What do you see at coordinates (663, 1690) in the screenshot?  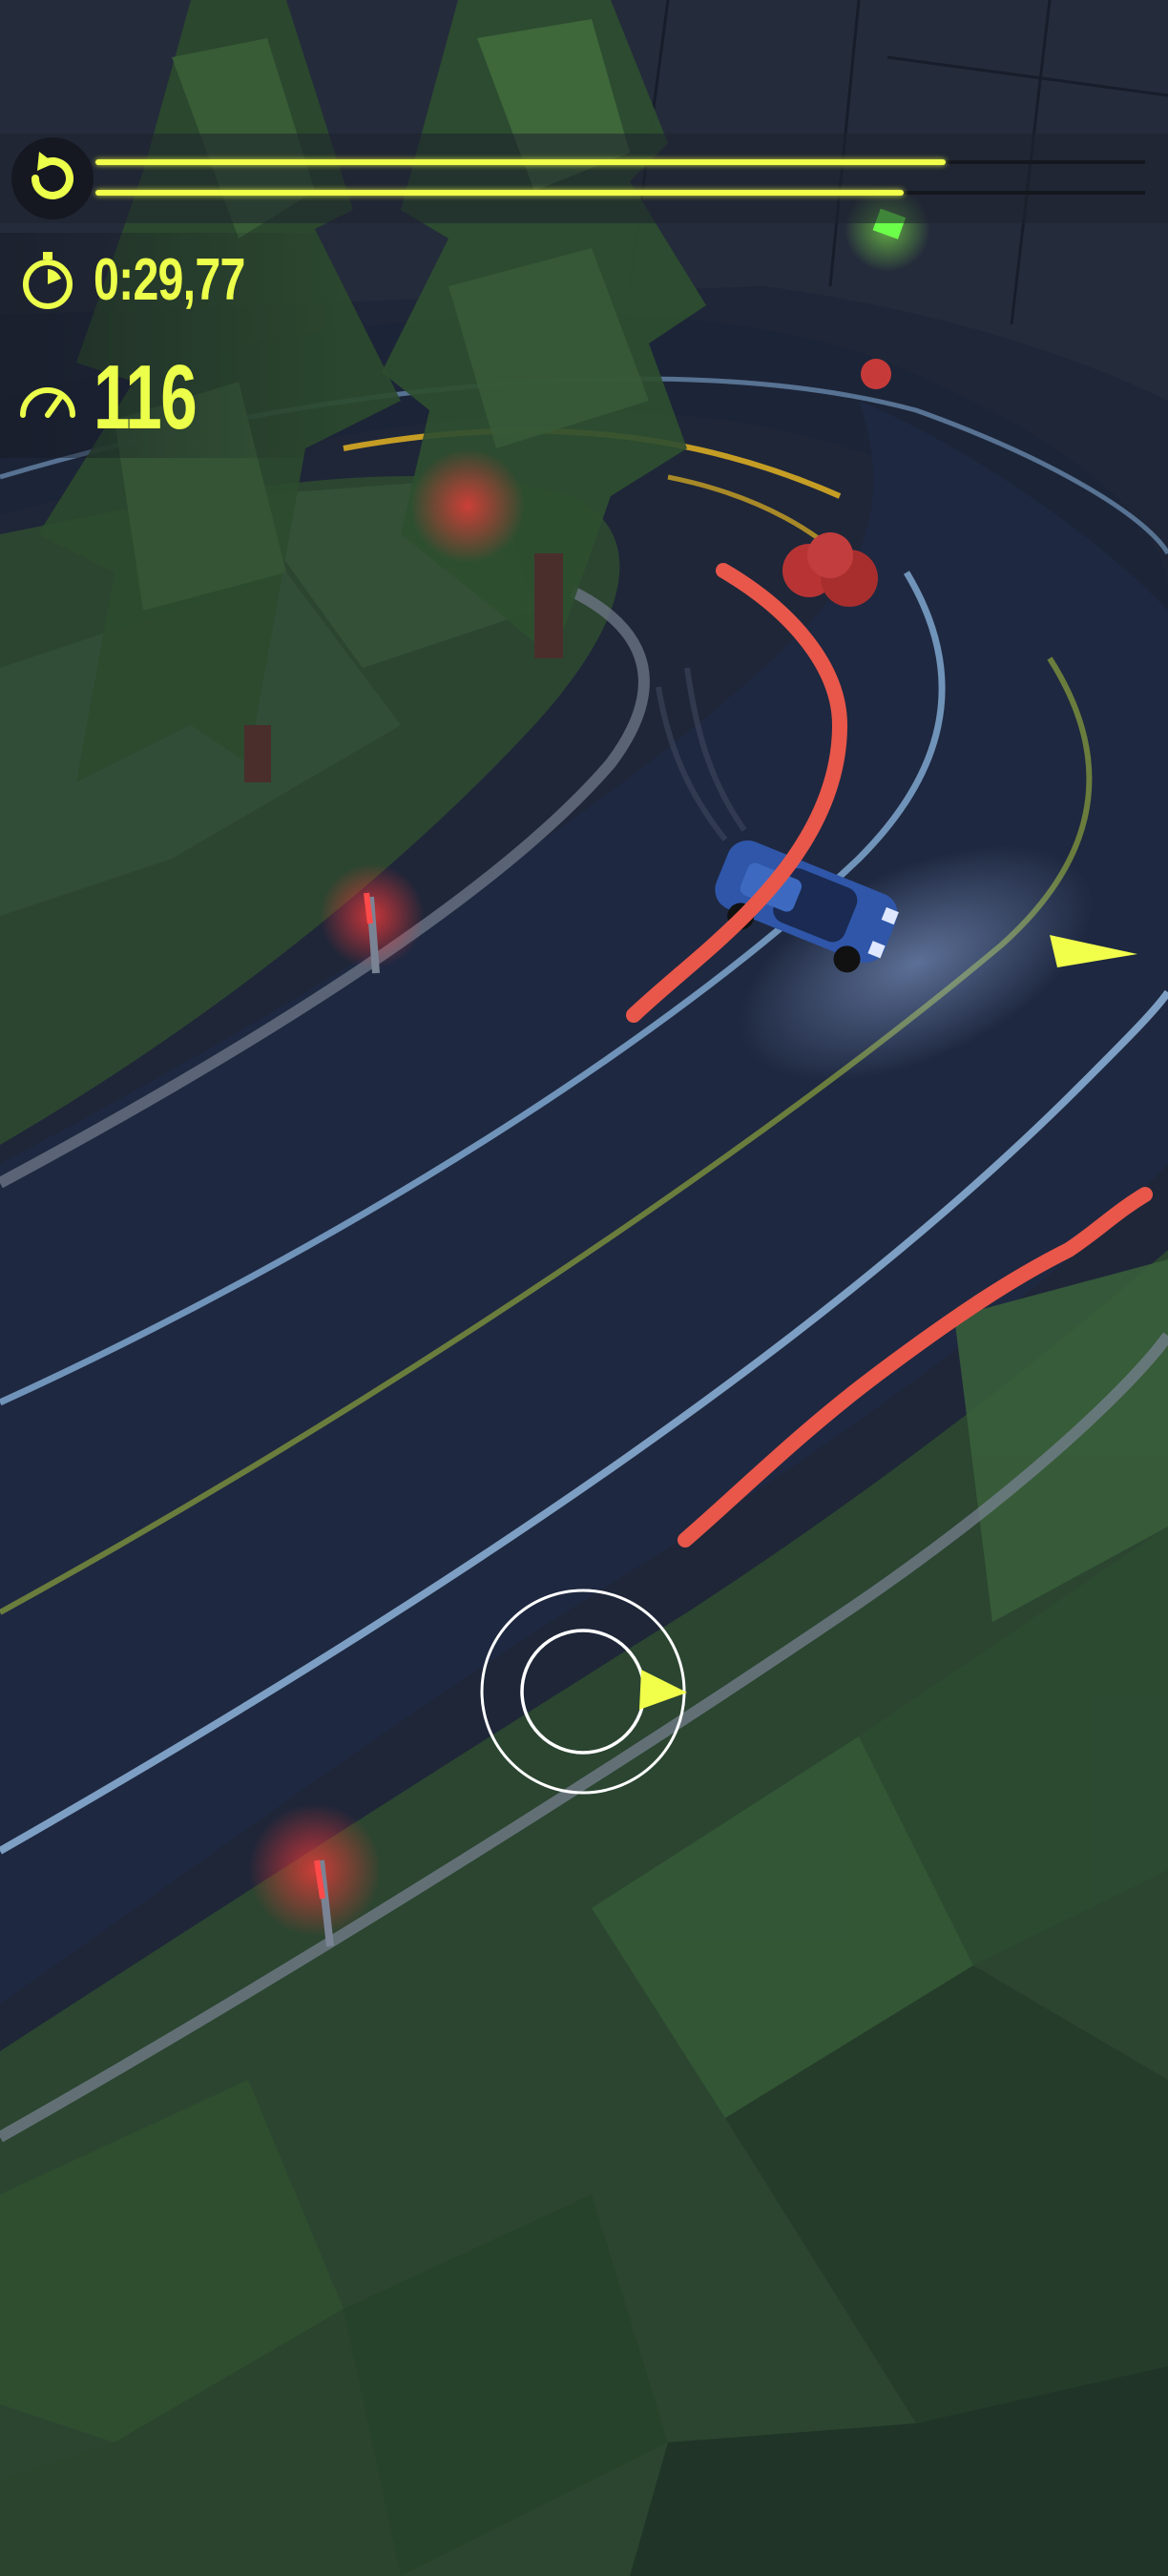 I see `joystick-direction-icon` at bounding box center [663, 1690].